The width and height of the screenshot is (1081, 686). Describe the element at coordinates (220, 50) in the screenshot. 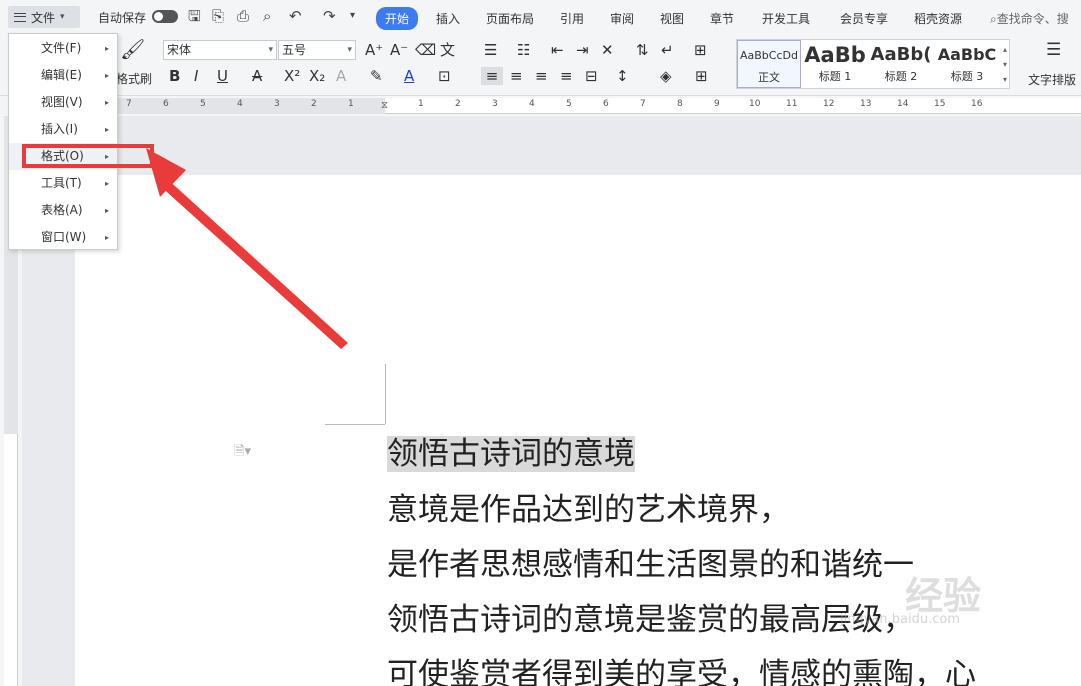

I see `font-name-select: 宋体` at that location.